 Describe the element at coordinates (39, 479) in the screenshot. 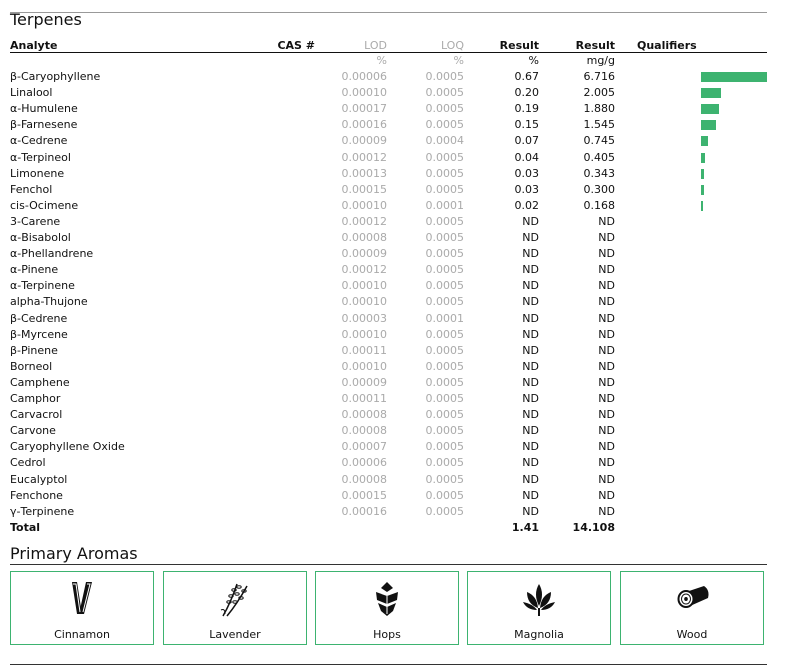

I see `analyte-name: Eucalyptol` at that location.